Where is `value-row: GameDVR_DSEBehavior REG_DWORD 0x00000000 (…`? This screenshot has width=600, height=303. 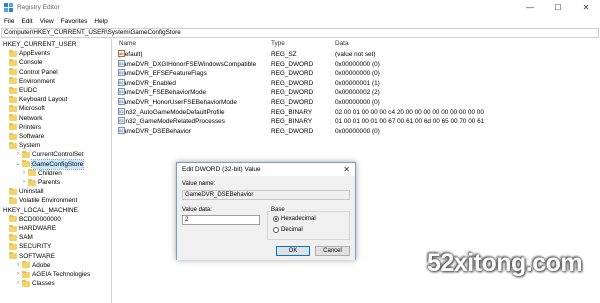
value-row: GameDVR_DSEBehavior REG_DWORD 0x00000000 (… is located at coordinates (358, 131).